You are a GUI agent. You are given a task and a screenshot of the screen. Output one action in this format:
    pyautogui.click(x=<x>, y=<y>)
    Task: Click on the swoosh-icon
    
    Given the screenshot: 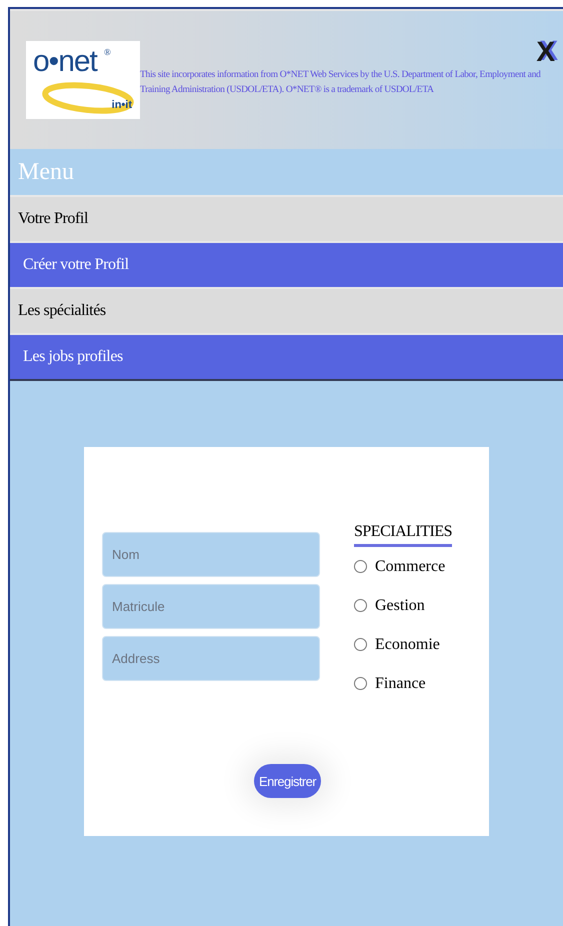 What is the action you would take?
    pyautogui.click(x=88, y=98)
    